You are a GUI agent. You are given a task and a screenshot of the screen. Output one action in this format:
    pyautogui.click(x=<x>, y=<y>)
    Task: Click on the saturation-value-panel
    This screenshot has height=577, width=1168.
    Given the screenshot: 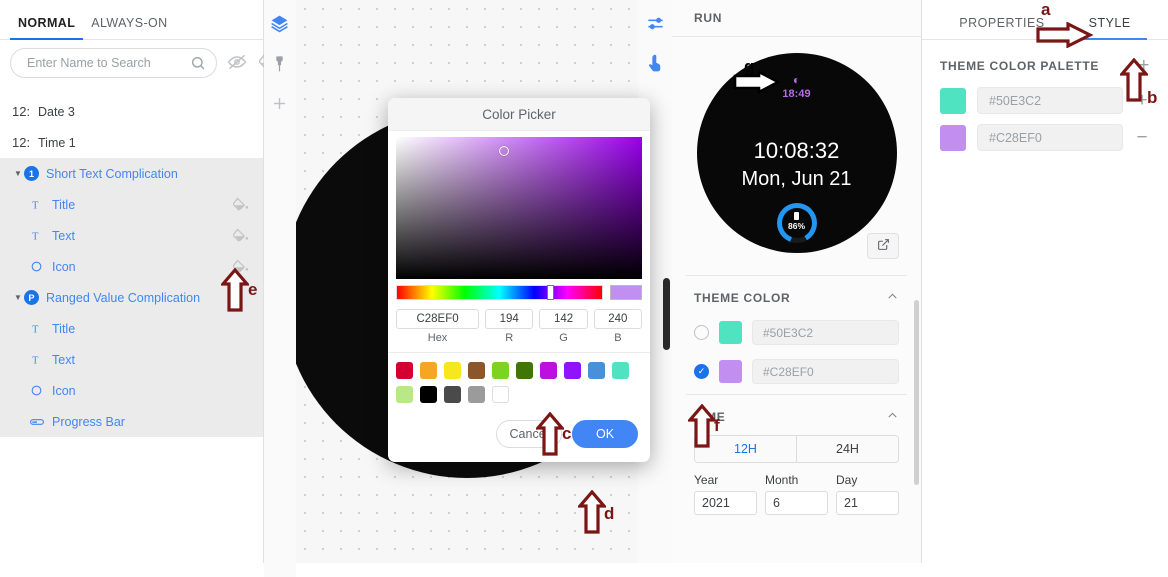 What is the action you would take?
    pyautogui.click(x=519, y=208)
    